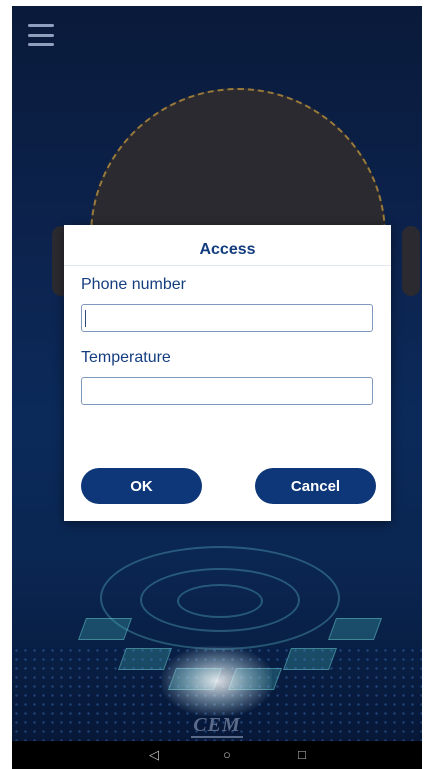 This screenshot has height=769, width=438. What do you see at coordinates (133, 284) in the screenshot?
I see `phone-number-label: Phone number` at bounding box center [133, 284].